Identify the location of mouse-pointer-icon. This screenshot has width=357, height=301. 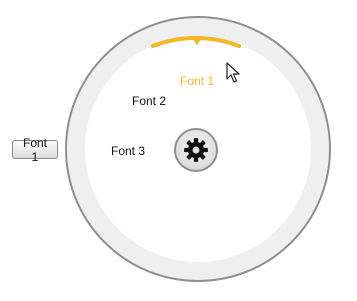
(233, 72).